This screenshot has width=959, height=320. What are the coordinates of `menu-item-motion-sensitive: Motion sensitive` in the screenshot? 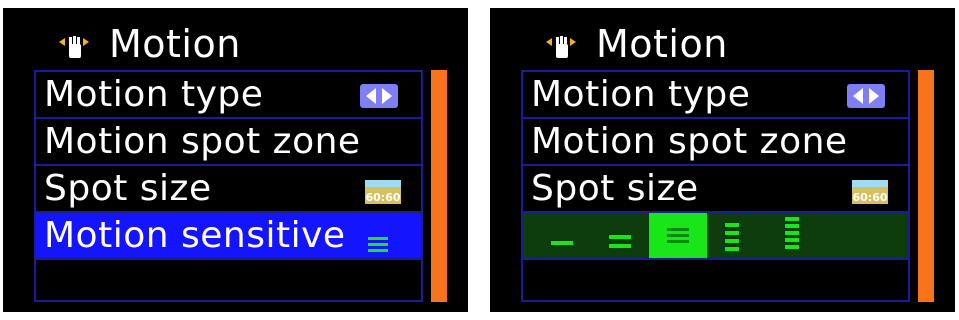 It's located at (228, 236).